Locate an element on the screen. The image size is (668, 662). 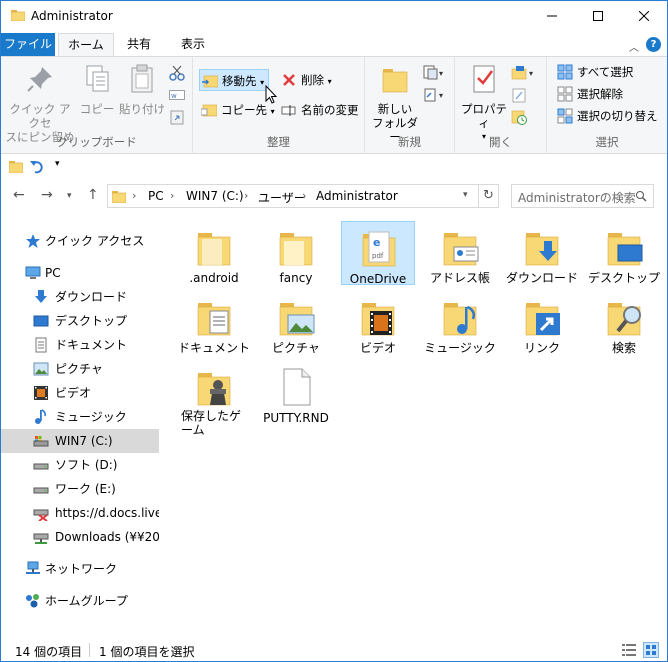
nav-item-label: ネットワーク is located at coordinates (81, 569).